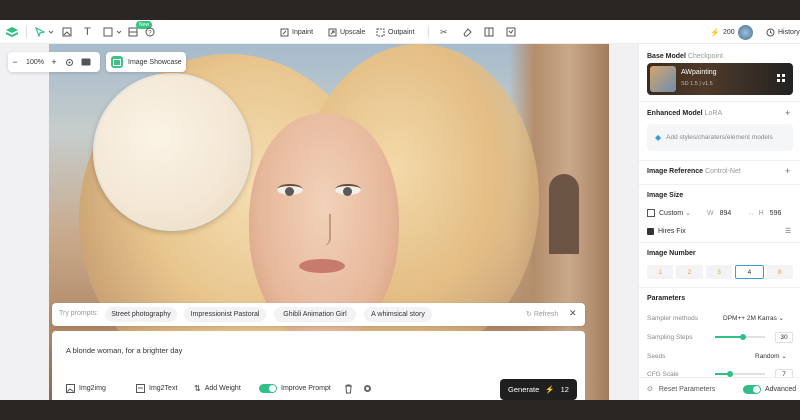  Describe the element at coordinates (751, 213) in the screenshot. I see `link-icon: ↔` at that location.